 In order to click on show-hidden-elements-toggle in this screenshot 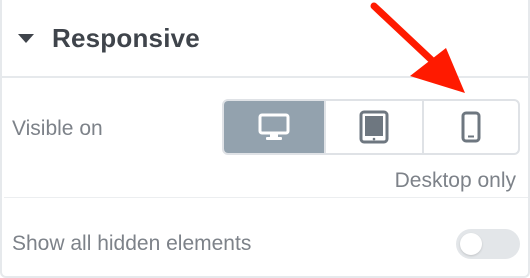, I will do `click(488, 244)`.